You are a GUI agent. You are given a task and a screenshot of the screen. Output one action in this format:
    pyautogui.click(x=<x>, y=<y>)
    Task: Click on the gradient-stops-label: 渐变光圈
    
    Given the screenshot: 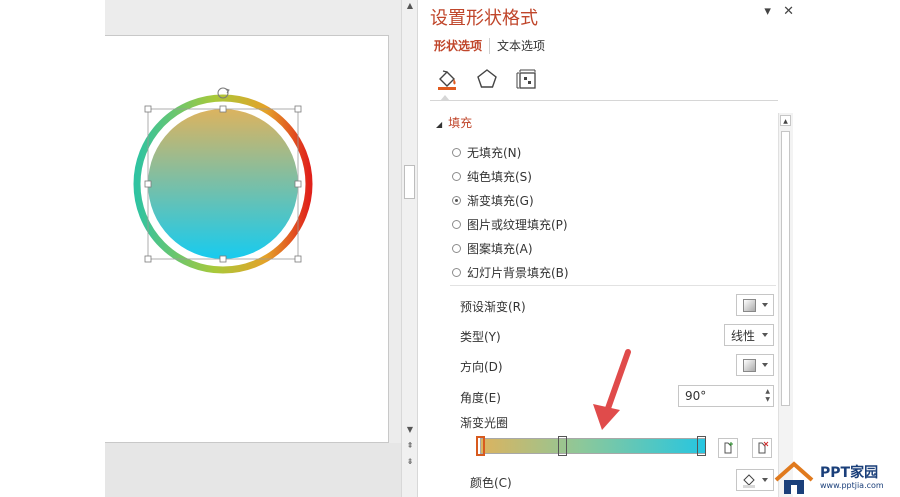 What is the action you would take?
    pyautogui.click(x=484, y=423)
    